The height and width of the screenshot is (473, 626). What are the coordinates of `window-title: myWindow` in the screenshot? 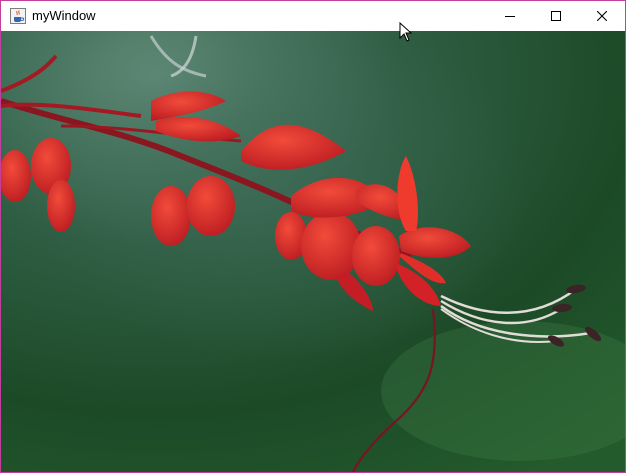 It's located at (64, 15).